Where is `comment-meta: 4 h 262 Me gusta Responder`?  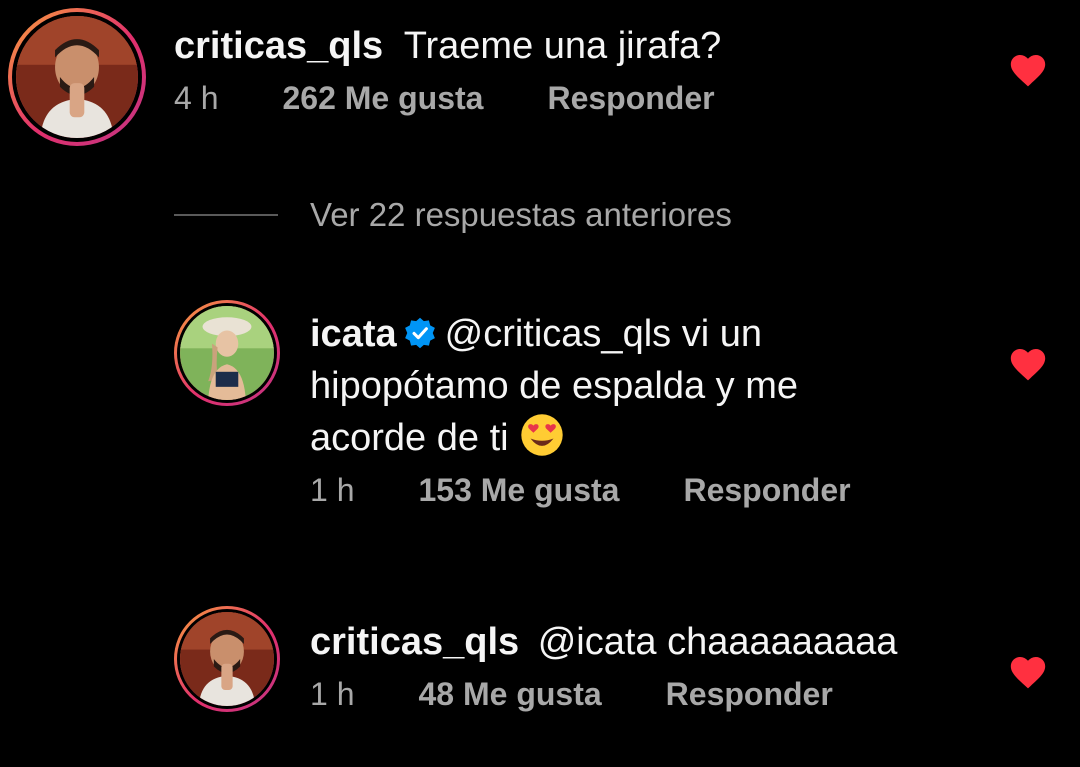
comment-meta: 4 h 262 Me gusta Responder is located at coordinates (447, 98).